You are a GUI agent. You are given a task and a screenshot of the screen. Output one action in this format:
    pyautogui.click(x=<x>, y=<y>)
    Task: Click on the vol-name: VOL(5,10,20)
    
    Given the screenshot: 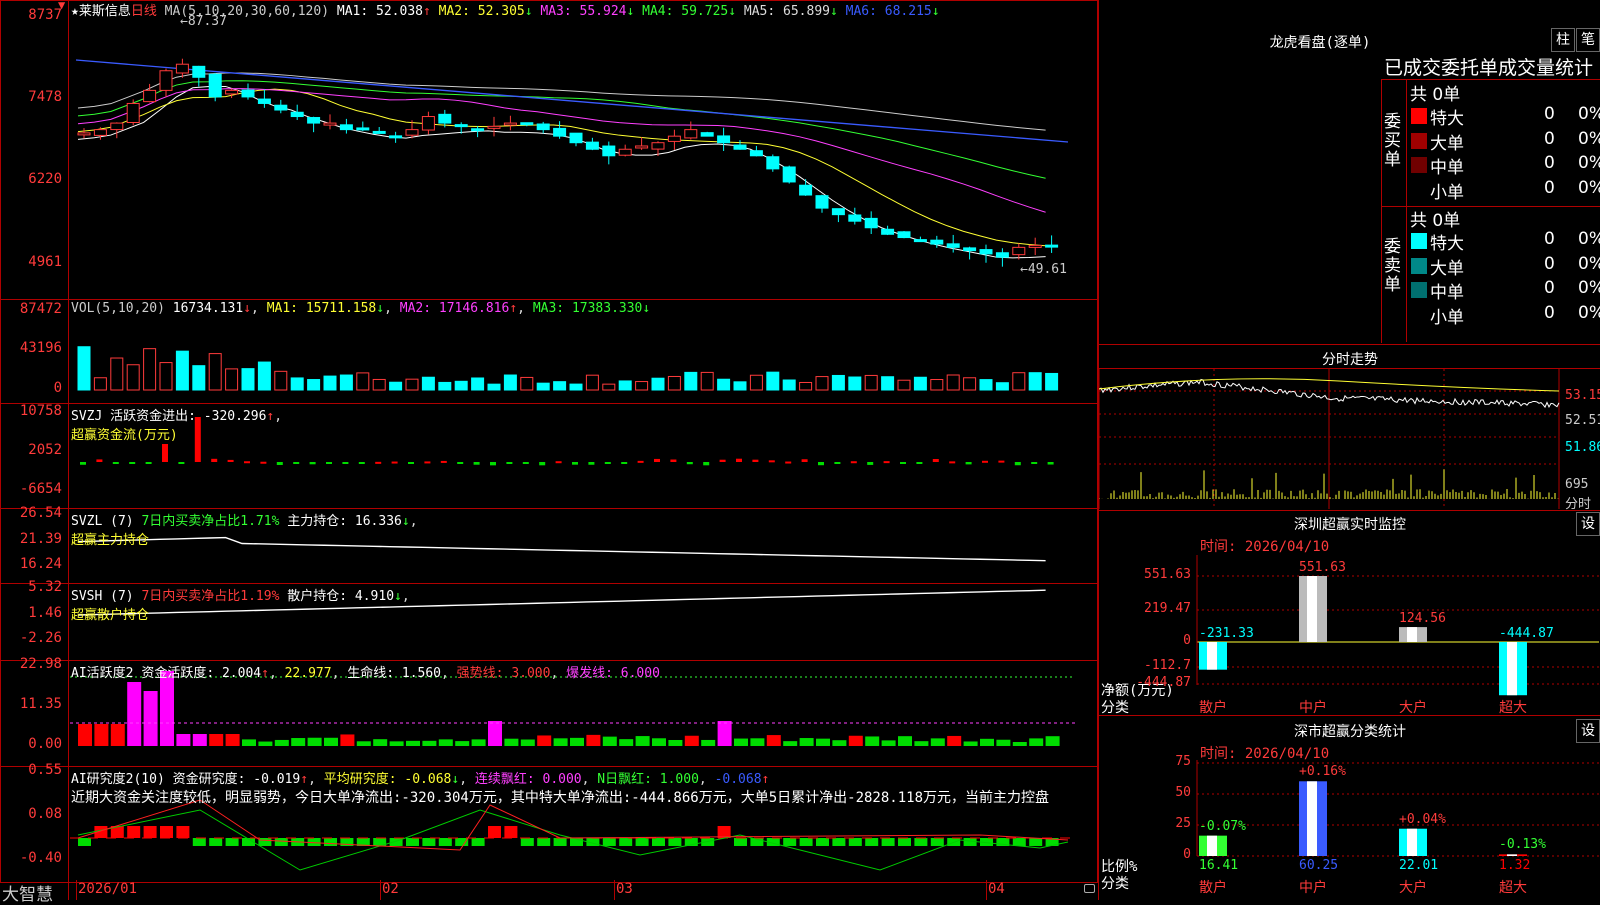 What is the action you would take?
    pyautogui.click(x=118, y=308)
    